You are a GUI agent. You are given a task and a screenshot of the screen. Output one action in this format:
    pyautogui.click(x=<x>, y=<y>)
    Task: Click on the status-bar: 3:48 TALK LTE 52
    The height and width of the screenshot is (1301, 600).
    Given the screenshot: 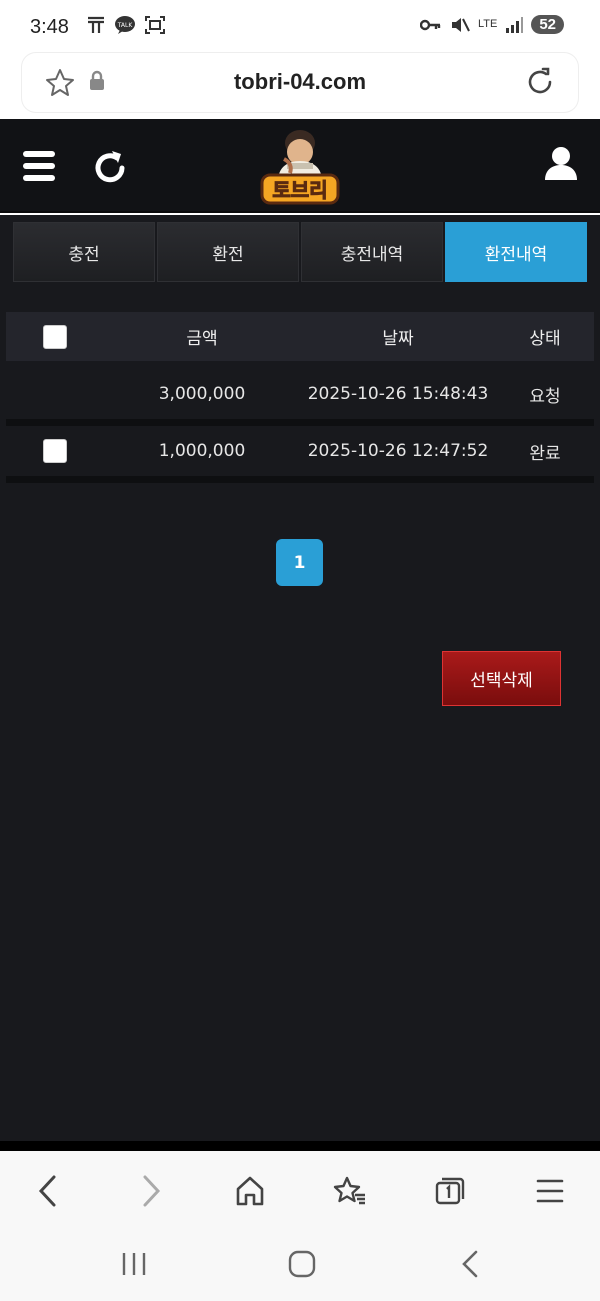 What is the action you would take?
    pyautogui.click(x=300, y=26)
    